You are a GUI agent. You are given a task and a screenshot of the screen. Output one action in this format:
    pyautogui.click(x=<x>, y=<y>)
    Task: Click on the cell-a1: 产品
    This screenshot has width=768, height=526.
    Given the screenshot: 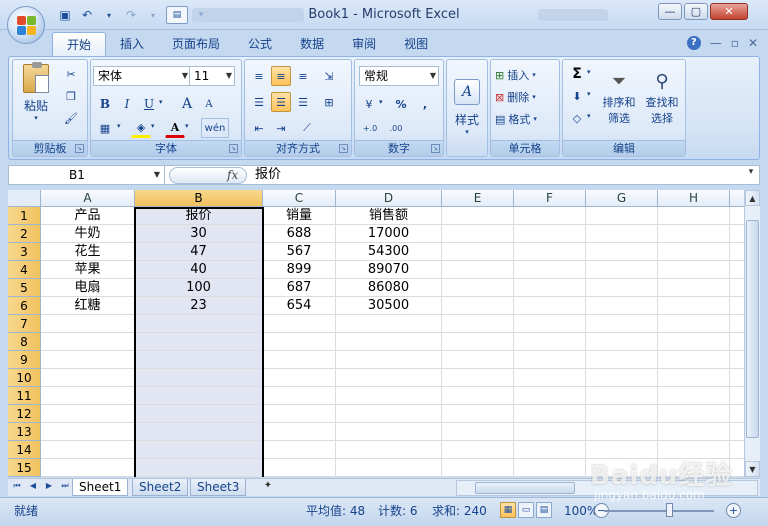 What is the action you would take?
    pyautogui.click(x=88, y=216)
    